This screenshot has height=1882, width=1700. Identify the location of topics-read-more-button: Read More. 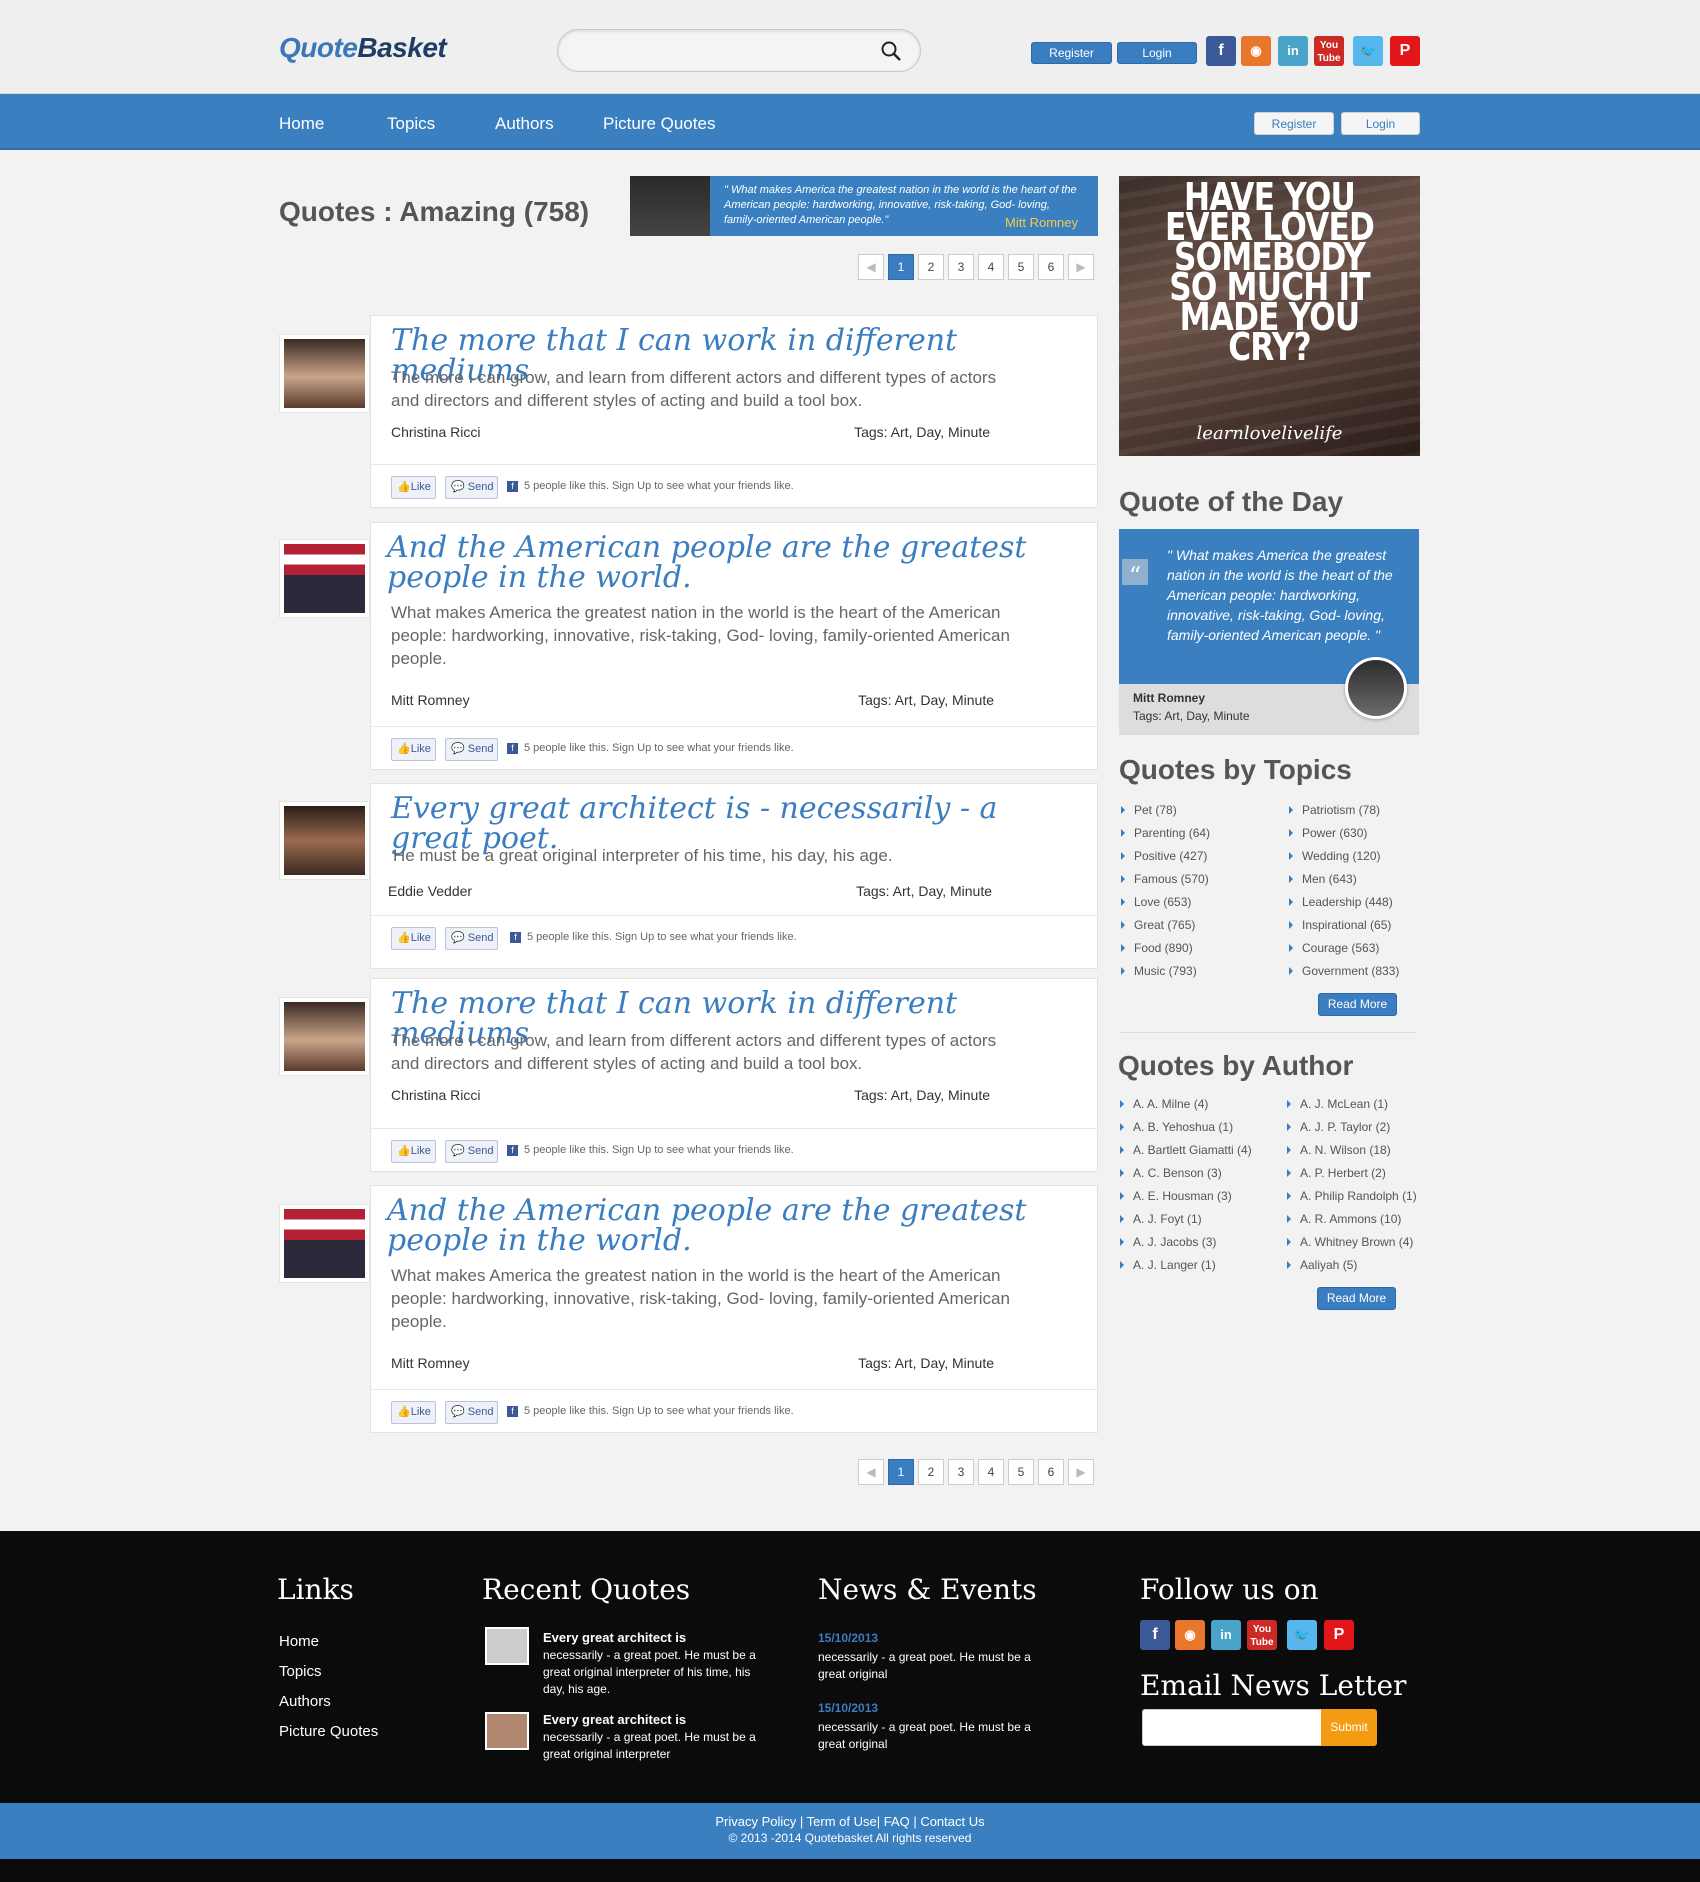
(1357, 1004).